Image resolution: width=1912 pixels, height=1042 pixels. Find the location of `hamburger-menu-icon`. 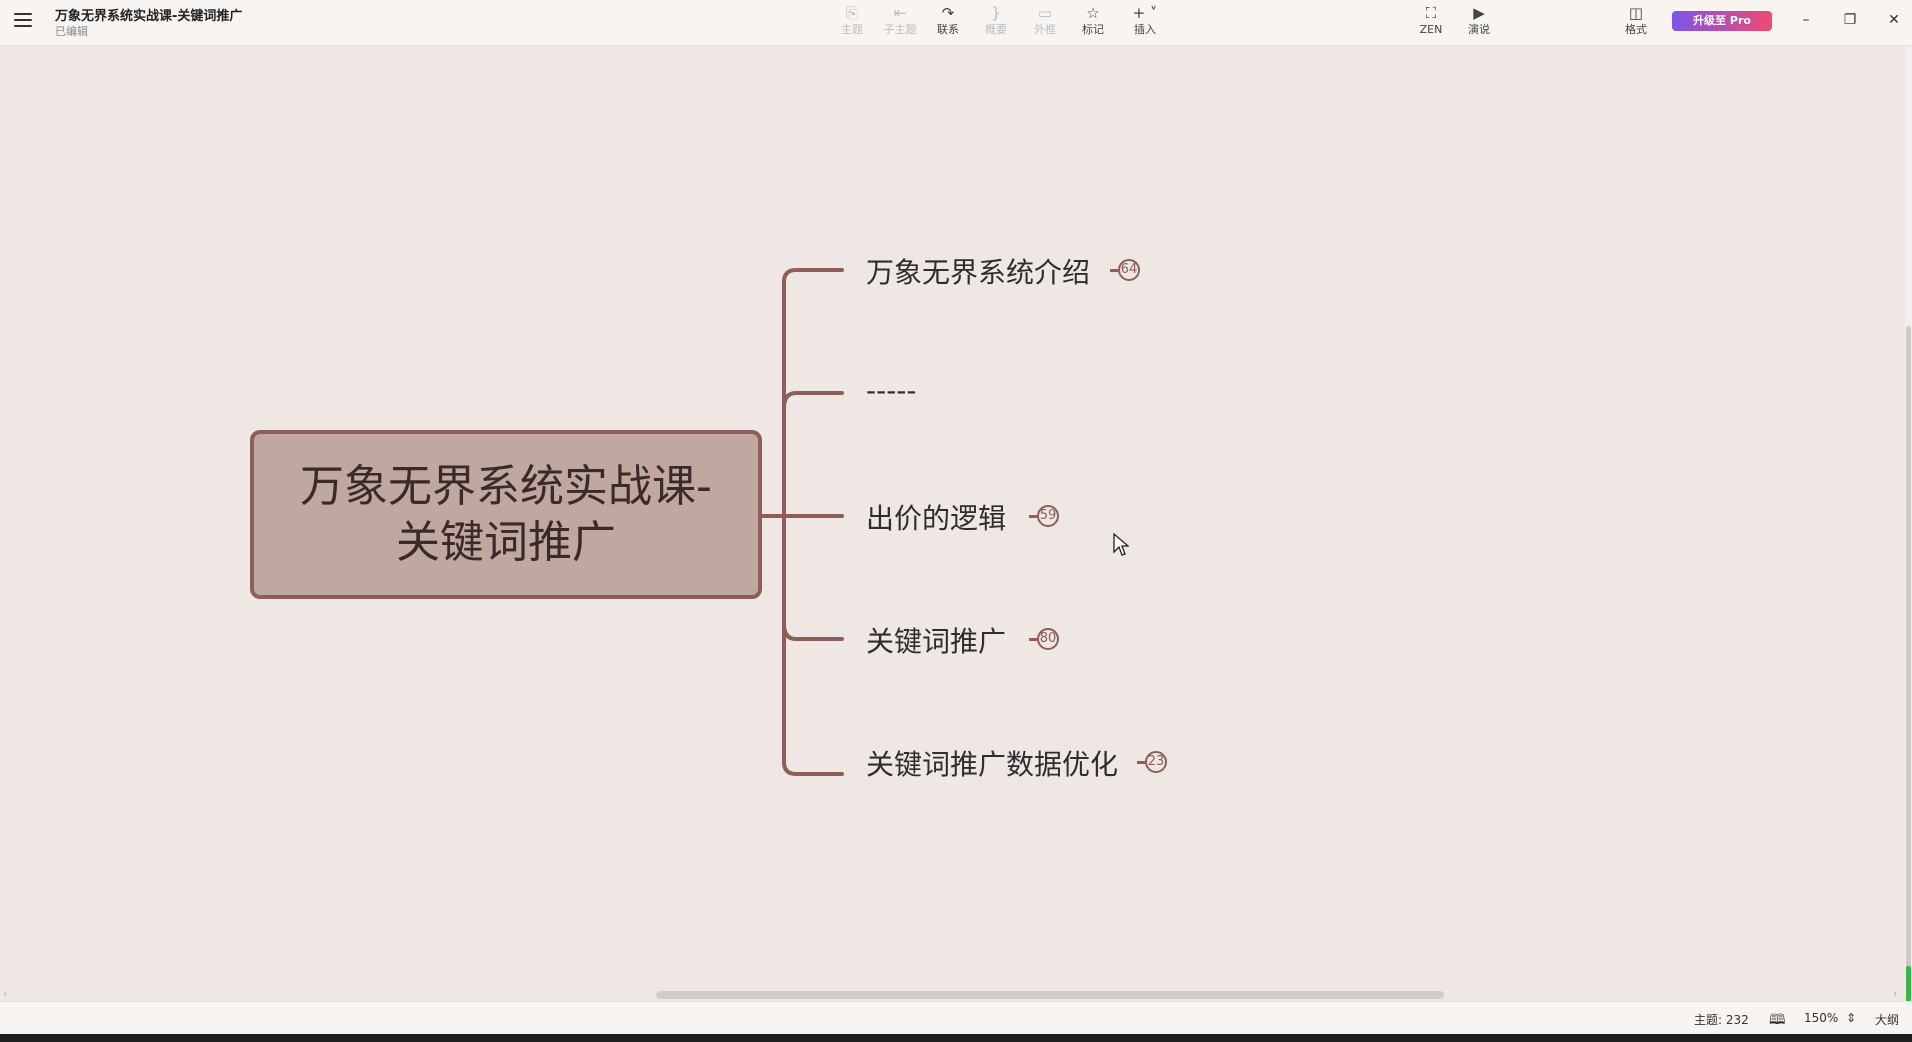

hamburger-menu-icon is located at coordinates (23, 20).